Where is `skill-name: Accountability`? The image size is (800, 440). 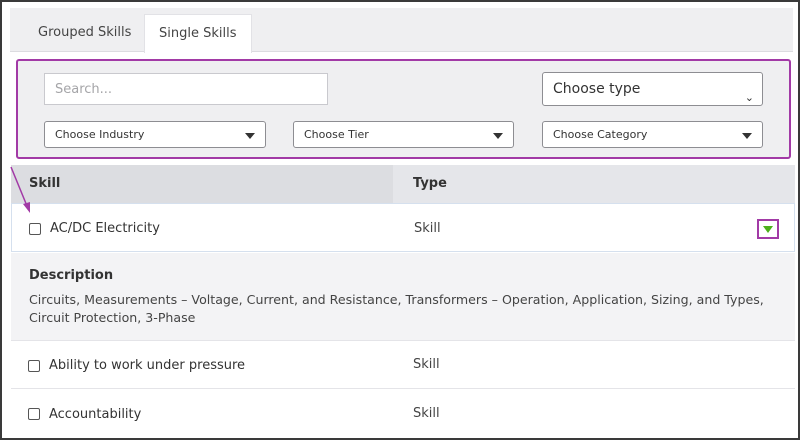
skill-name: Accountability is located at coordinates (95, 414).